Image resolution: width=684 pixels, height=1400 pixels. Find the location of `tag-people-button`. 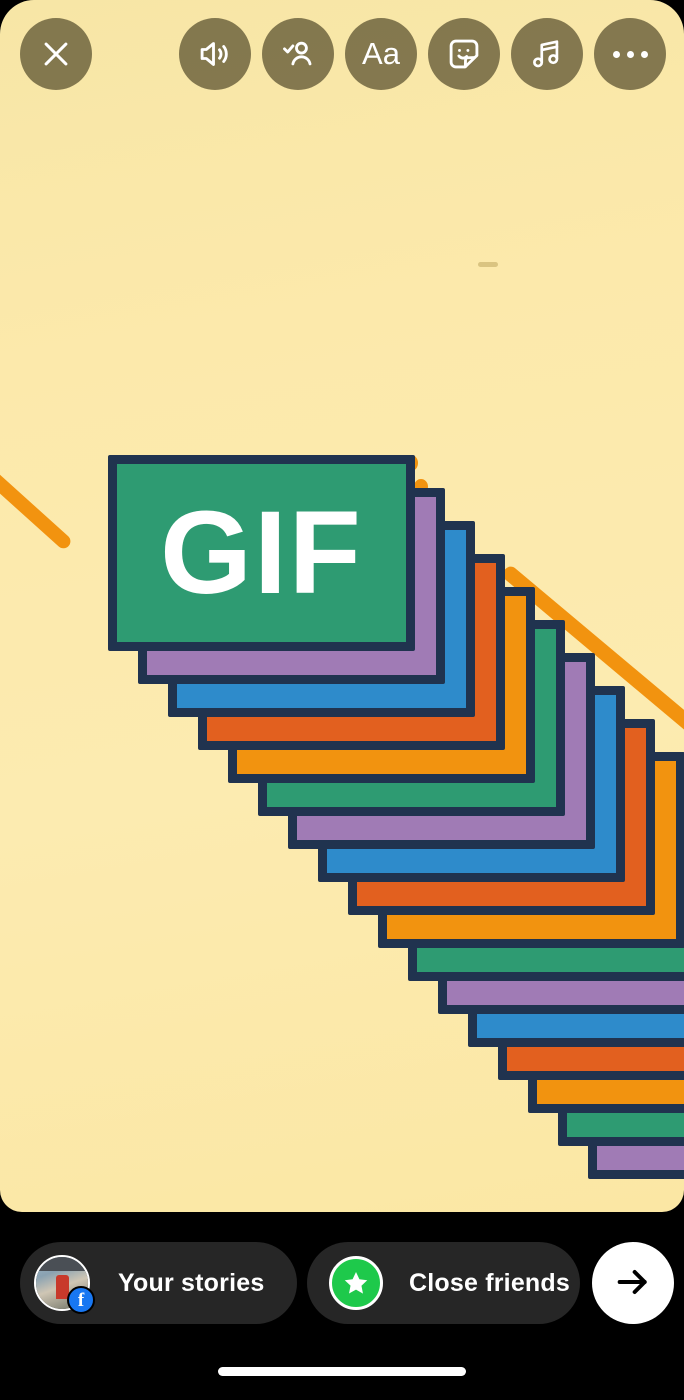

tag-people-button is located at coordinates (298, 54).